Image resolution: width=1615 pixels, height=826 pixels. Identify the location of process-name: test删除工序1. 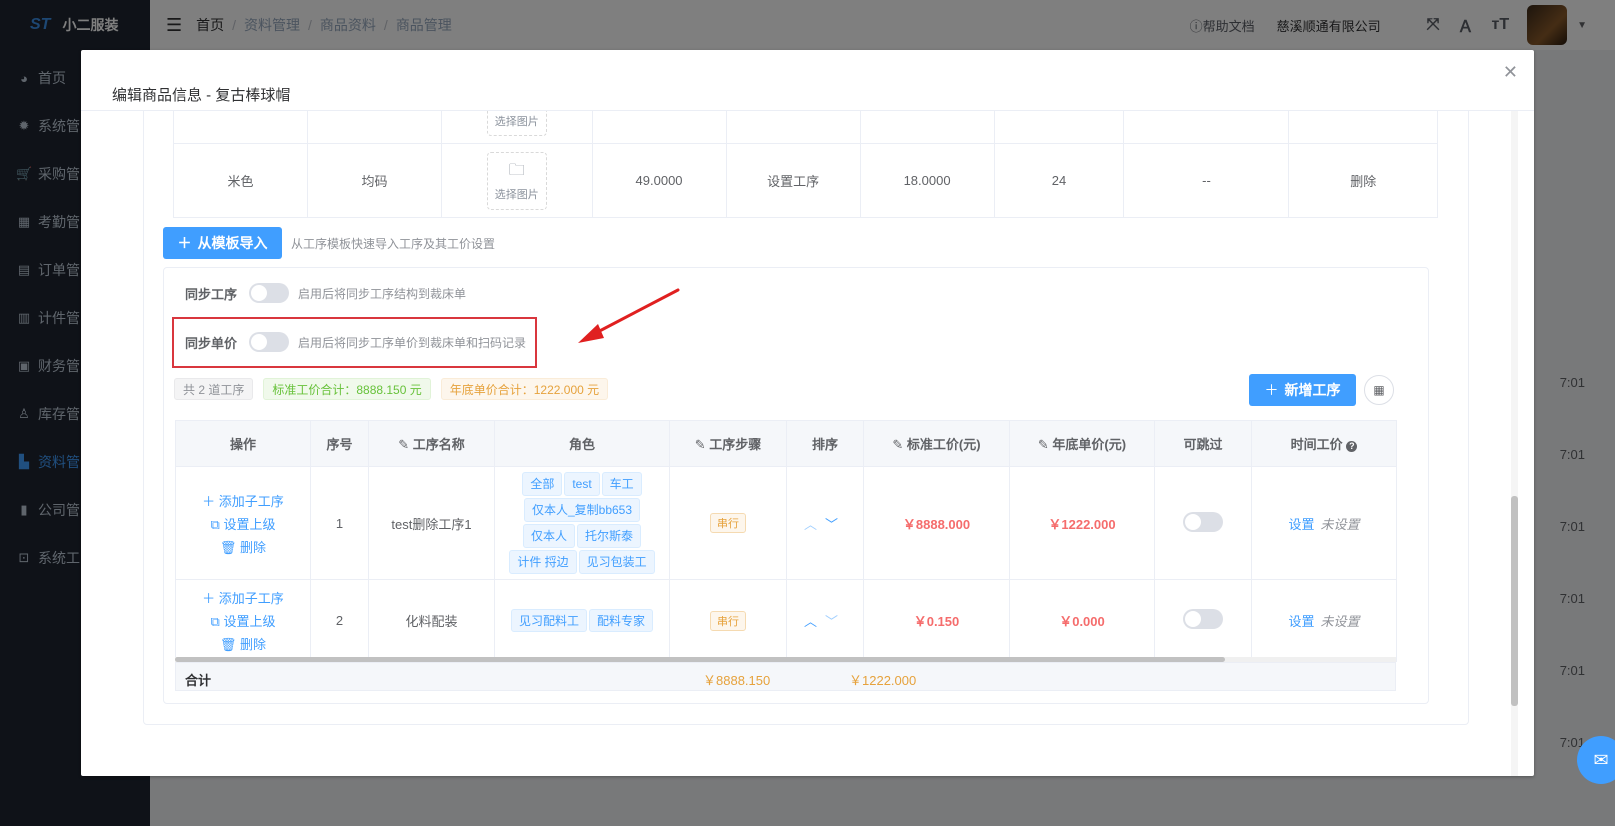
(431, 523).